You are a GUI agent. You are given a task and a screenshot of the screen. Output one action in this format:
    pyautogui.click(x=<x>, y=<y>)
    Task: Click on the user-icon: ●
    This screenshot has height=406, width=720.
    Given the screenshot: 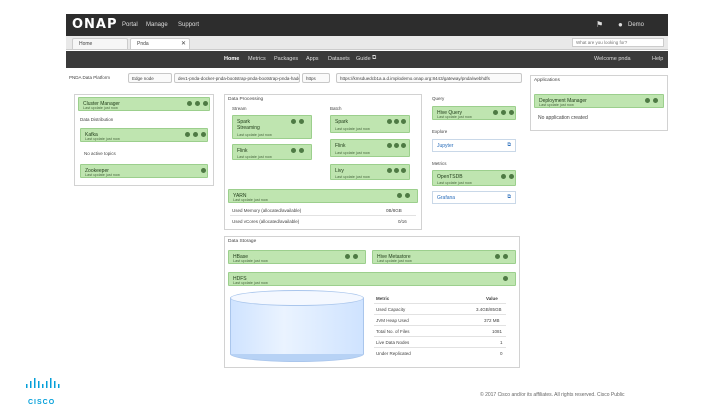 What is the action you would take?
    pyautogui.click(x=620, y=24)
    